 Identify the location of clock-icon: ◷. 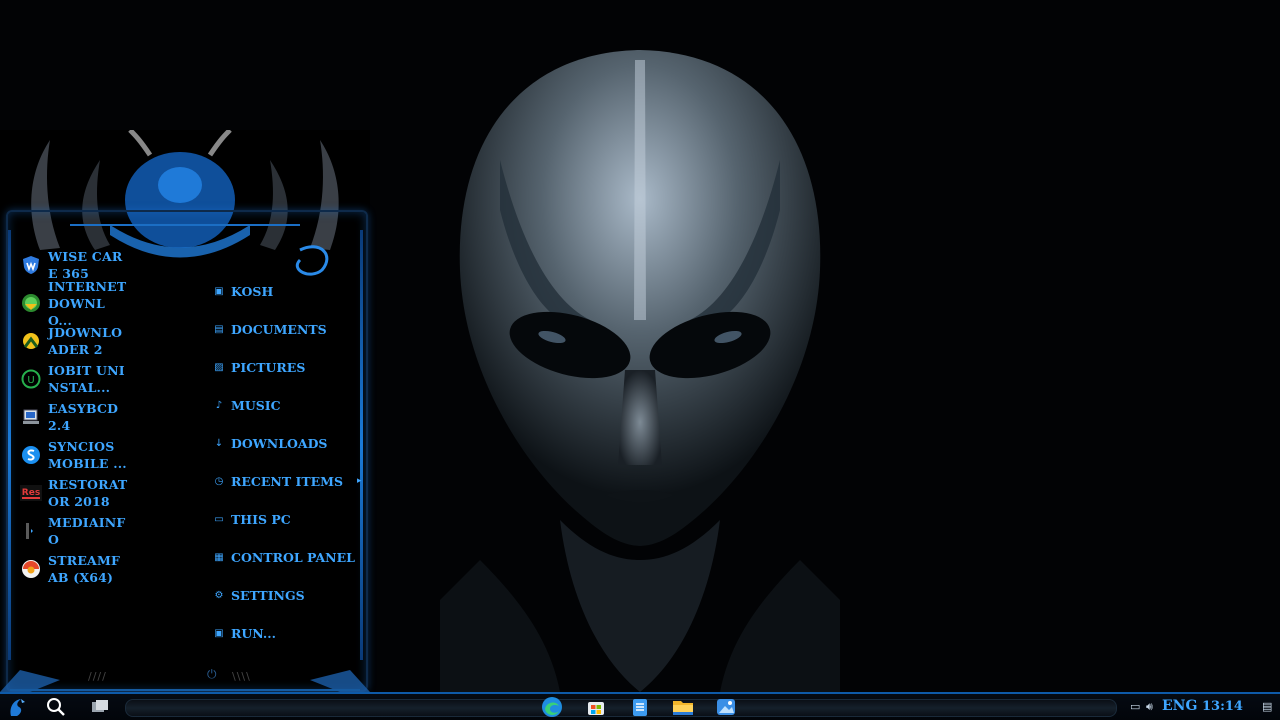
(219, 481).